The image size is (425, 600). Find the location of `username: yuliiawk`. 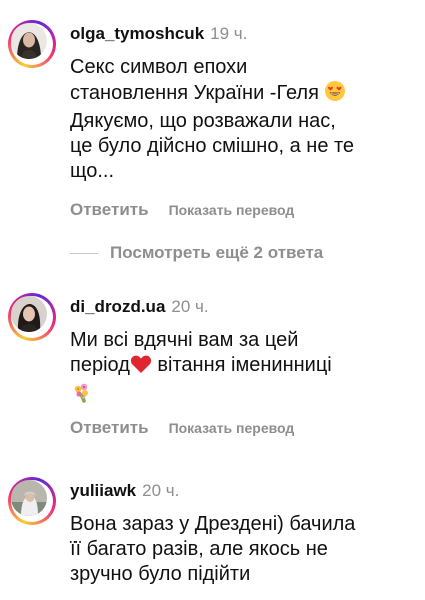

username: yuliiawk is located at coordinates (103, 490).